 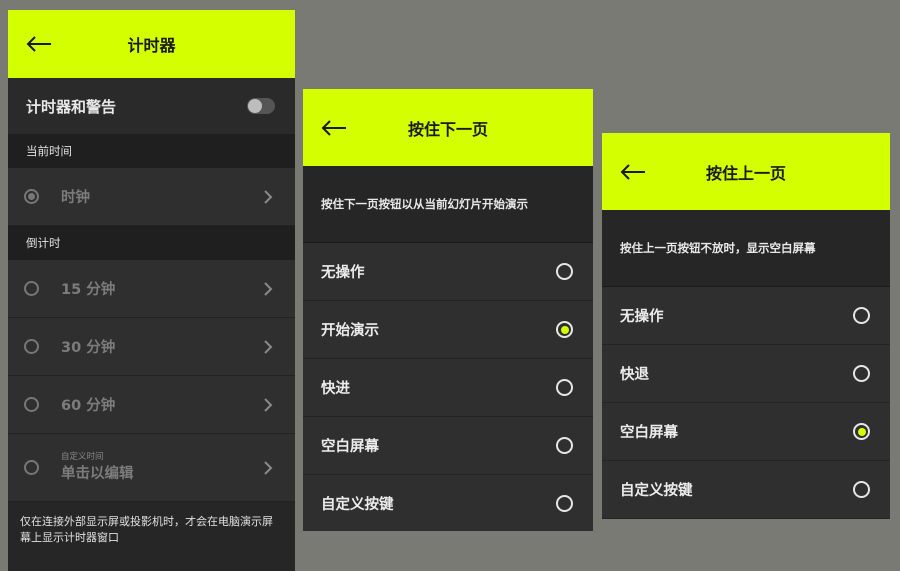 What do you see at coordinates (255, 106) in the screenshot?
I see `toggle-knob` at bounding box center [255, 106].